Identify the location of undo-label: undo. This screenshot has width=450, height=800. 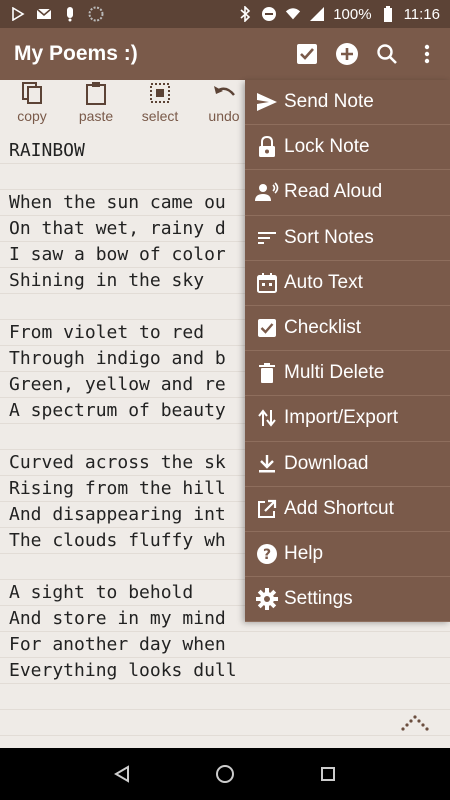
(224, 116).